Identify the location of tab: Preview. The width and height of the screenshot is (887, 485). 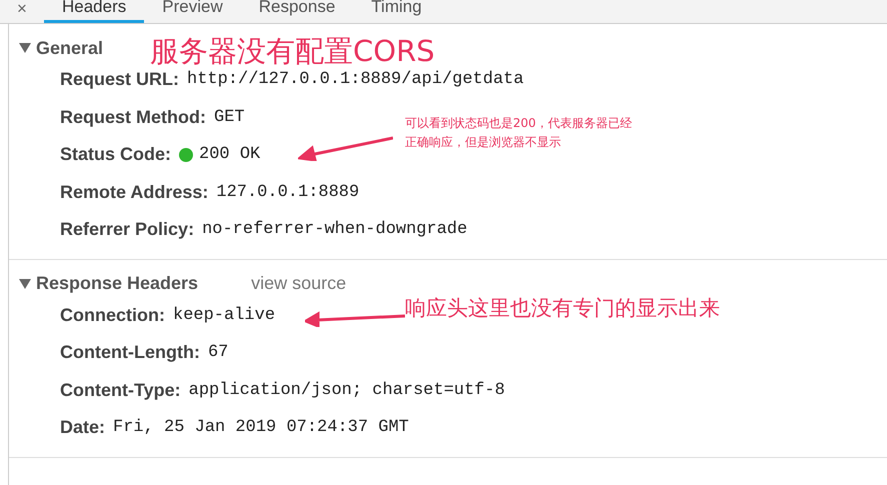
(192, 11).